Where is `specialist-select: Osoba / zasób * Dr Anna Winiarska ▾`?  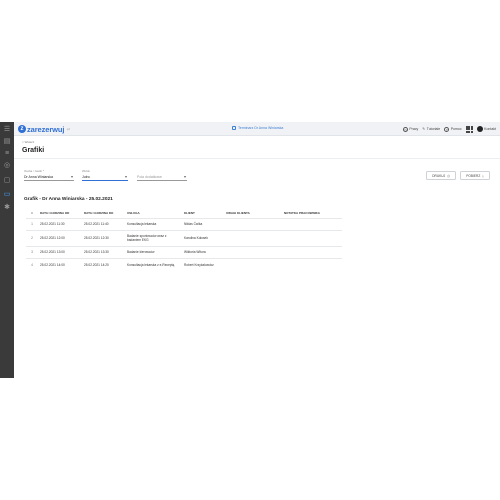
specialist-select: Osoba / zasób * Dr Anna Winiarska ▾ is located at coordinates (49, 175).